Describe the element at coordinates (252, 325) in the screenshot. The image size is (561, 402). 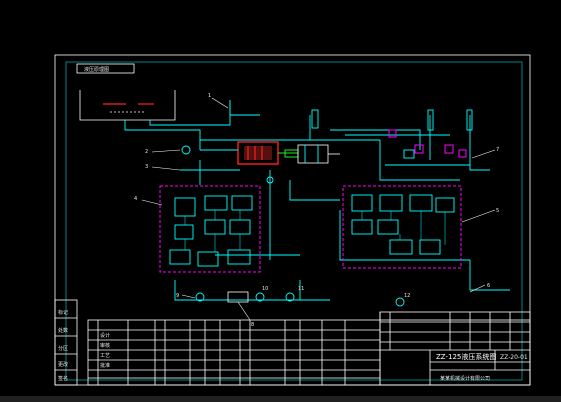
I see `callout-label: 8` at that location.